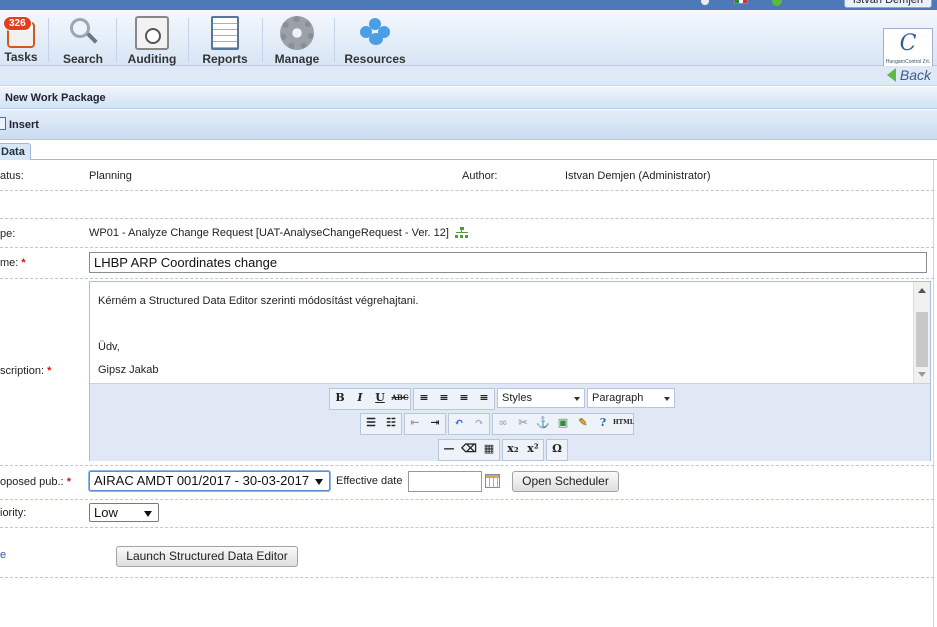 The height and width of the screenshot is (627, 937). What do you see at coordinates (380, 399) in the screenshot?
I see `underline-icon: U` at bounding box center [380, 399].